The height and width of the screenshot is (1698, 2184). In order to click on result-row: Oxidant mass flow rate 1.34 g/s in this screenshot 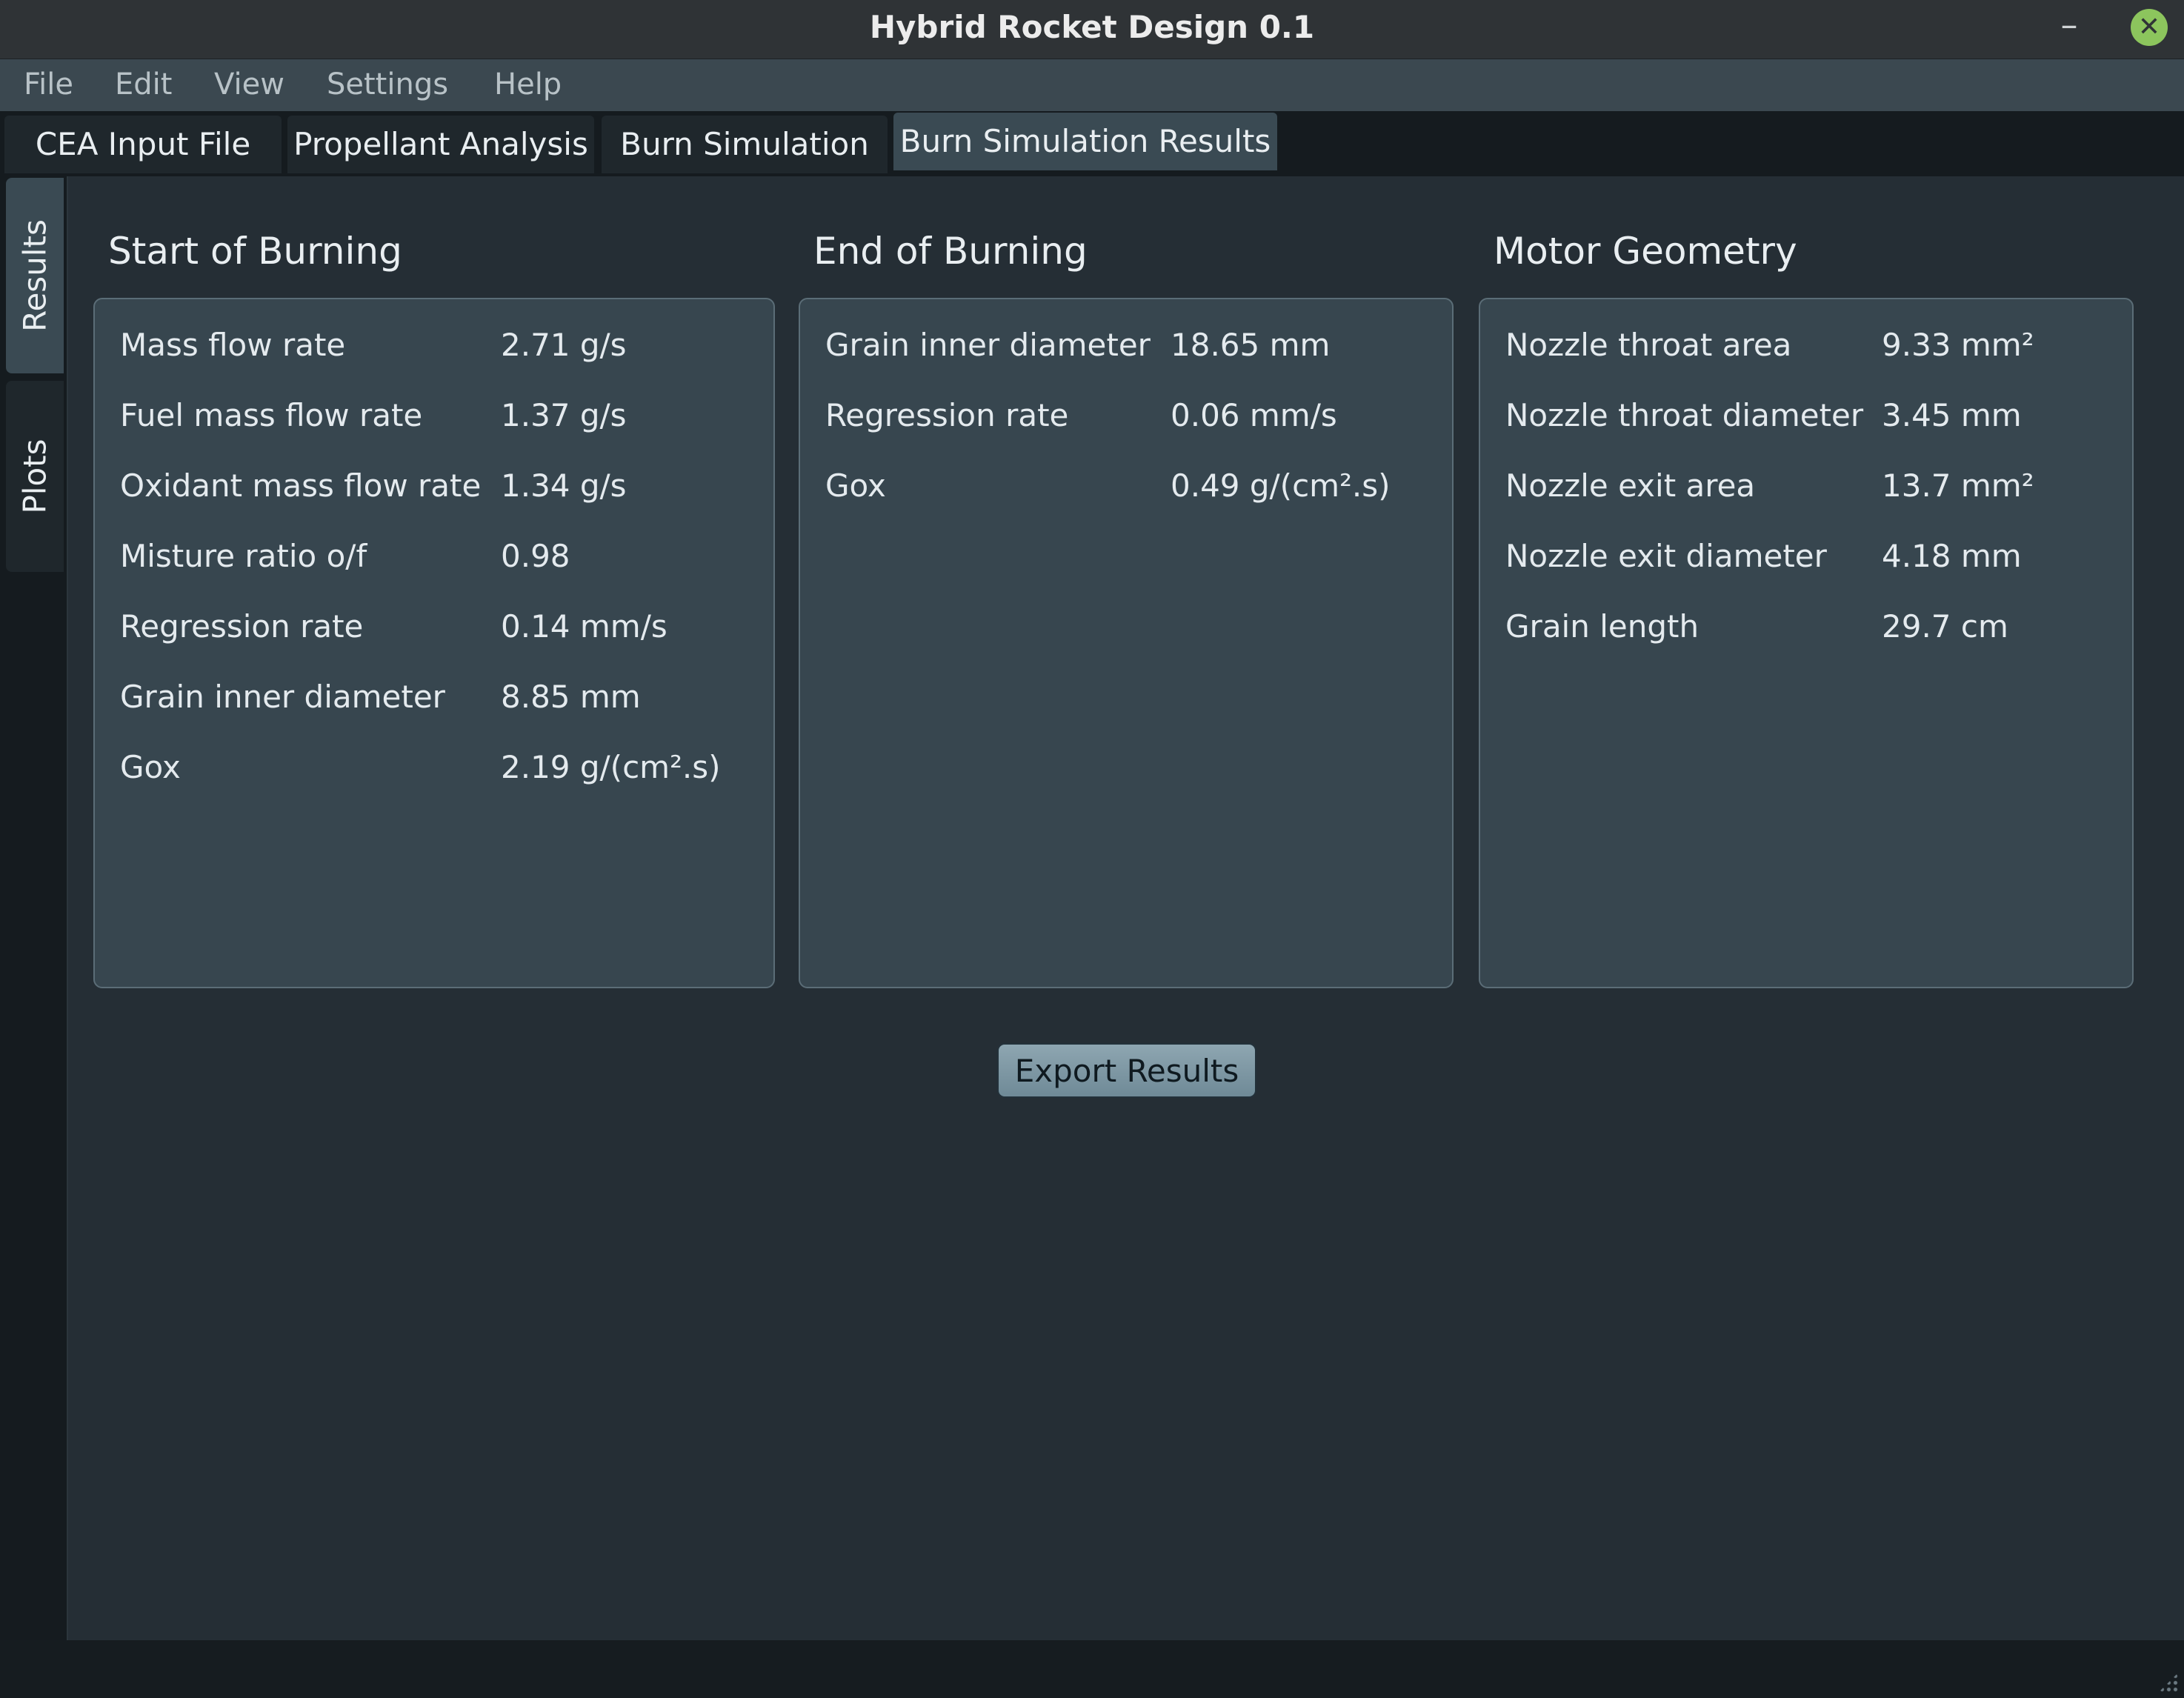, I will do `click(443, 486)`.